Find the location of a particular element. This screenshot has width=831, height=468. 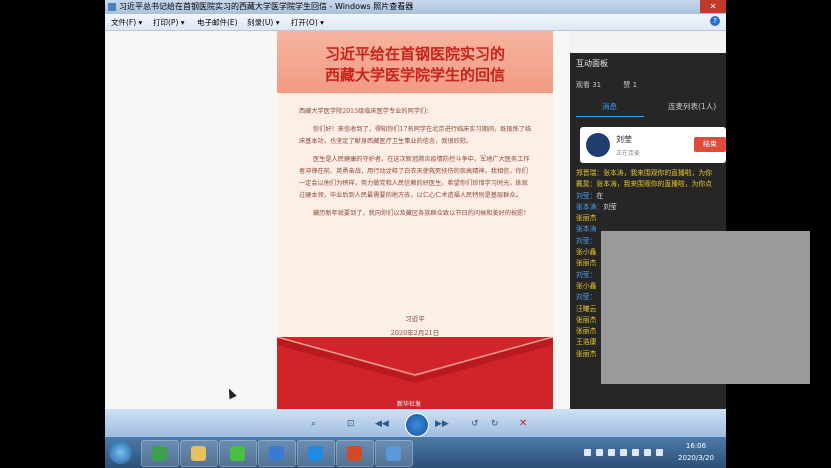

taskbar-app is located at coordinates (277, 453).